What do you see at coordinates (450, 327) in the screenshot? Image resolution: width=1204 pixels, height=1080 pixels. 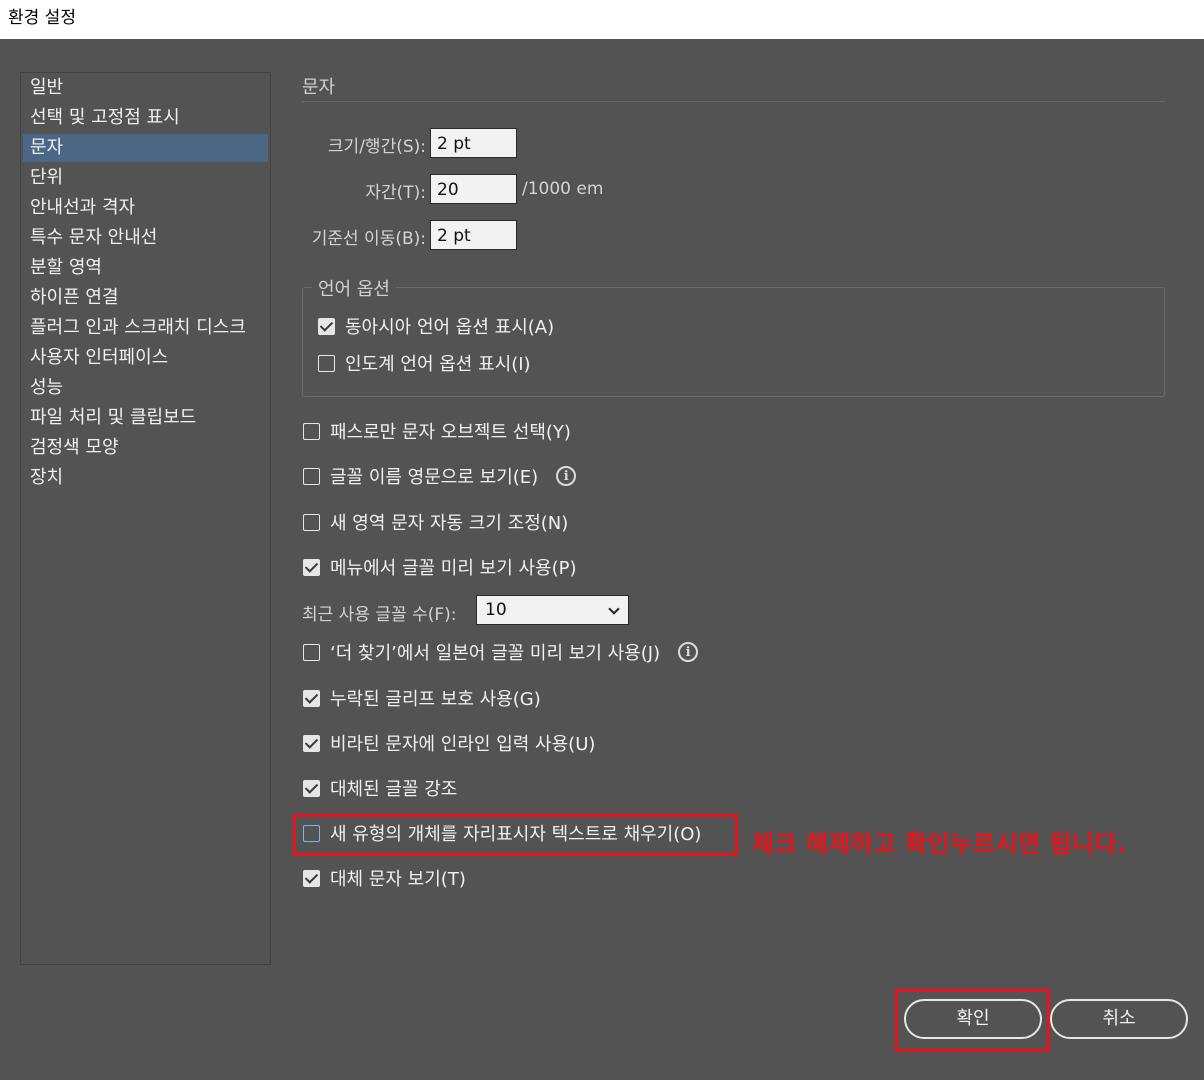 I see `east-asian-options-label: 동아시아 언어 옵션 표시(A)` at bounding box center [450, 327].